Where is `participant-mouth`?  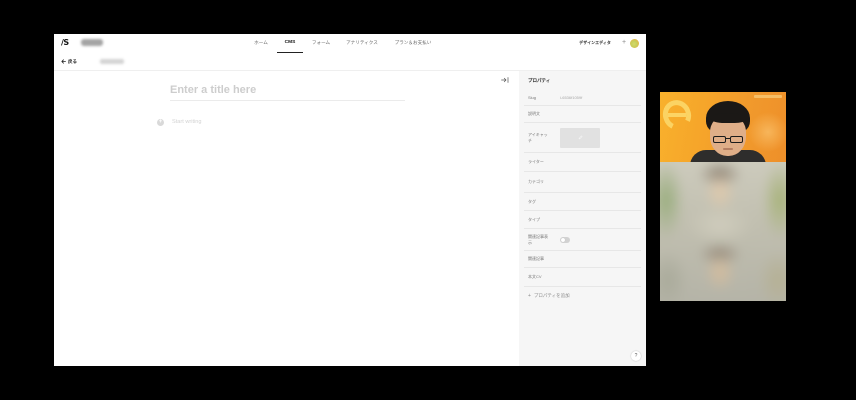
participant-mouth is located at coordinates (728, 149).